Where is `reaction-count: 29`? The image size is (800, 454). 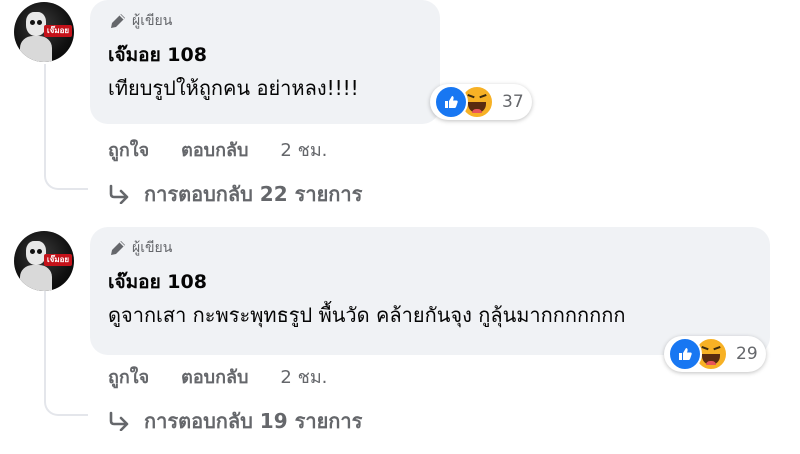
reaction-count: 29 is located at coordinates (747, 354).